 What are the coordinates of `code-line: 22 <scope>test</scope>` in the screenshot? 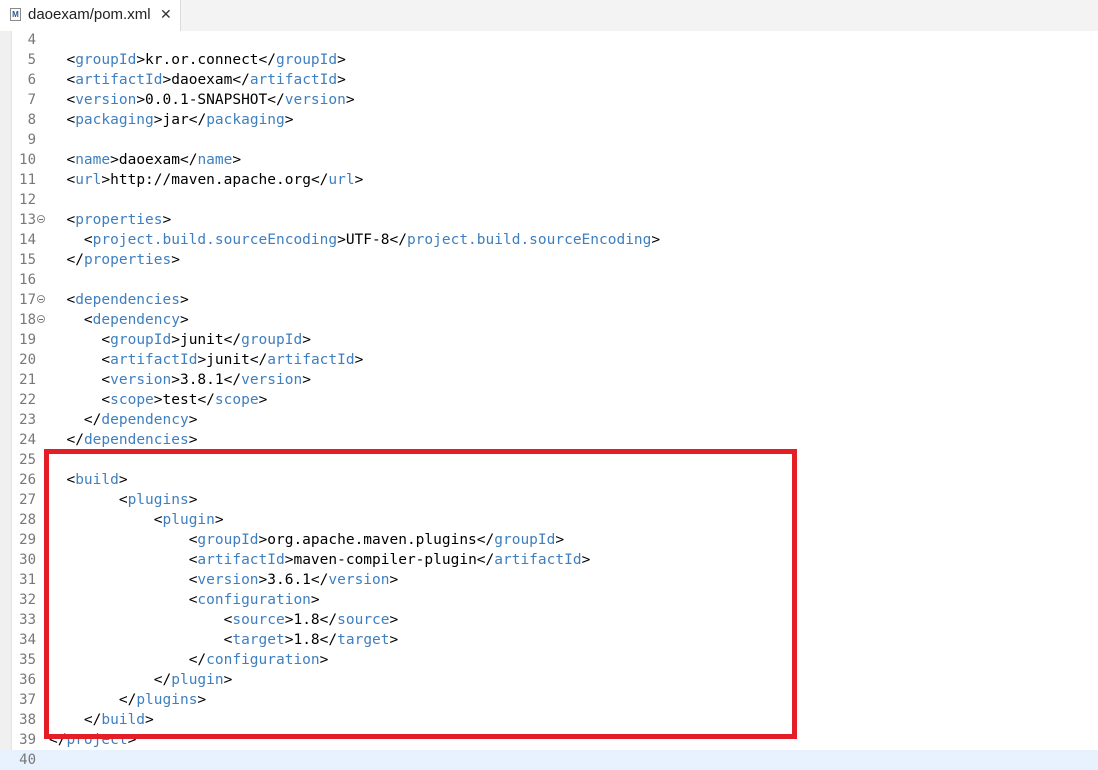 It's located at (549, 400).